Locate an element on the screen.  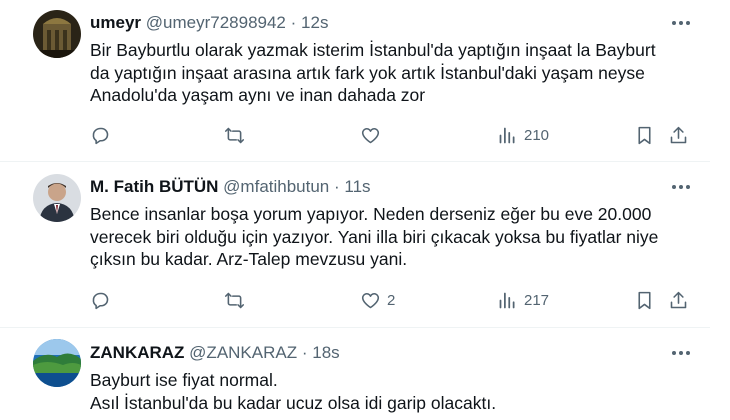
tweet-actions: 210 is located at coordinates (365, 135).